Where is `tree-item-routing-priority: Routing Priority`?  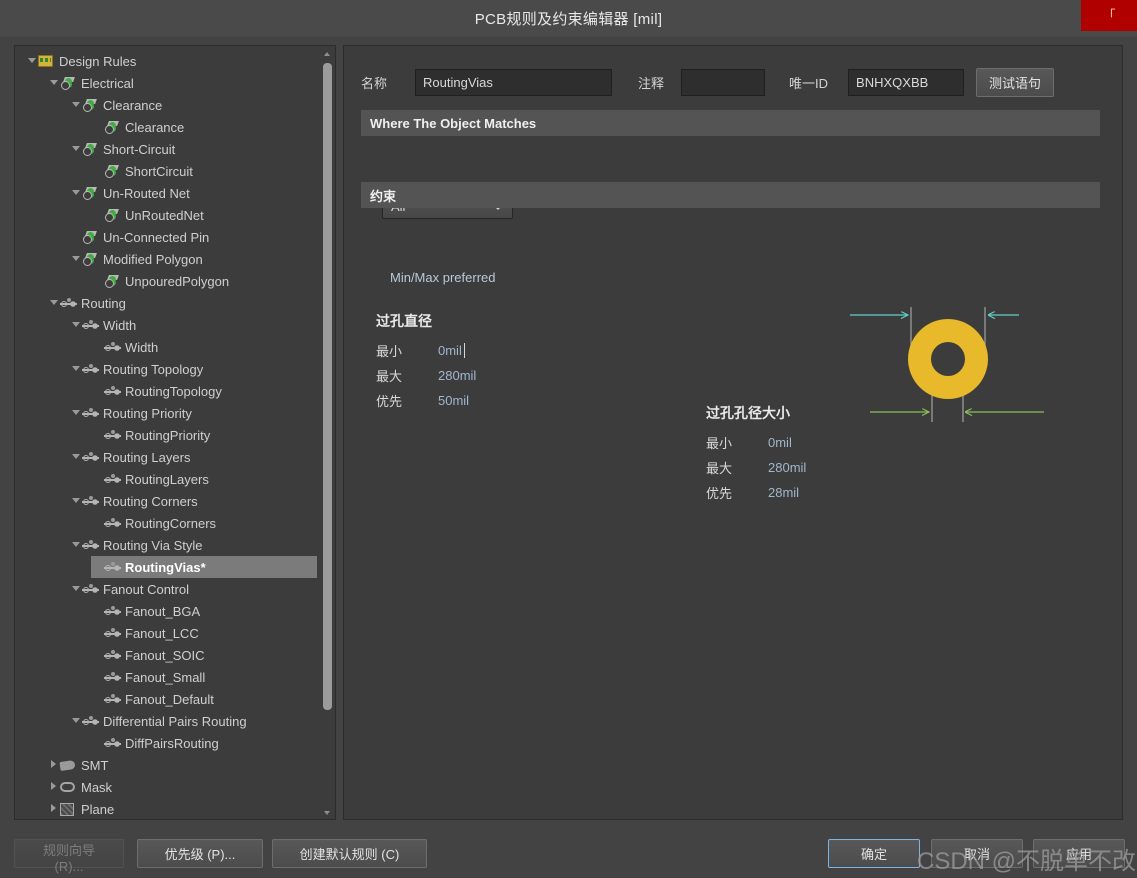 tree-item-routing-priority: Routing Priority is located at coordinates (175, 413).